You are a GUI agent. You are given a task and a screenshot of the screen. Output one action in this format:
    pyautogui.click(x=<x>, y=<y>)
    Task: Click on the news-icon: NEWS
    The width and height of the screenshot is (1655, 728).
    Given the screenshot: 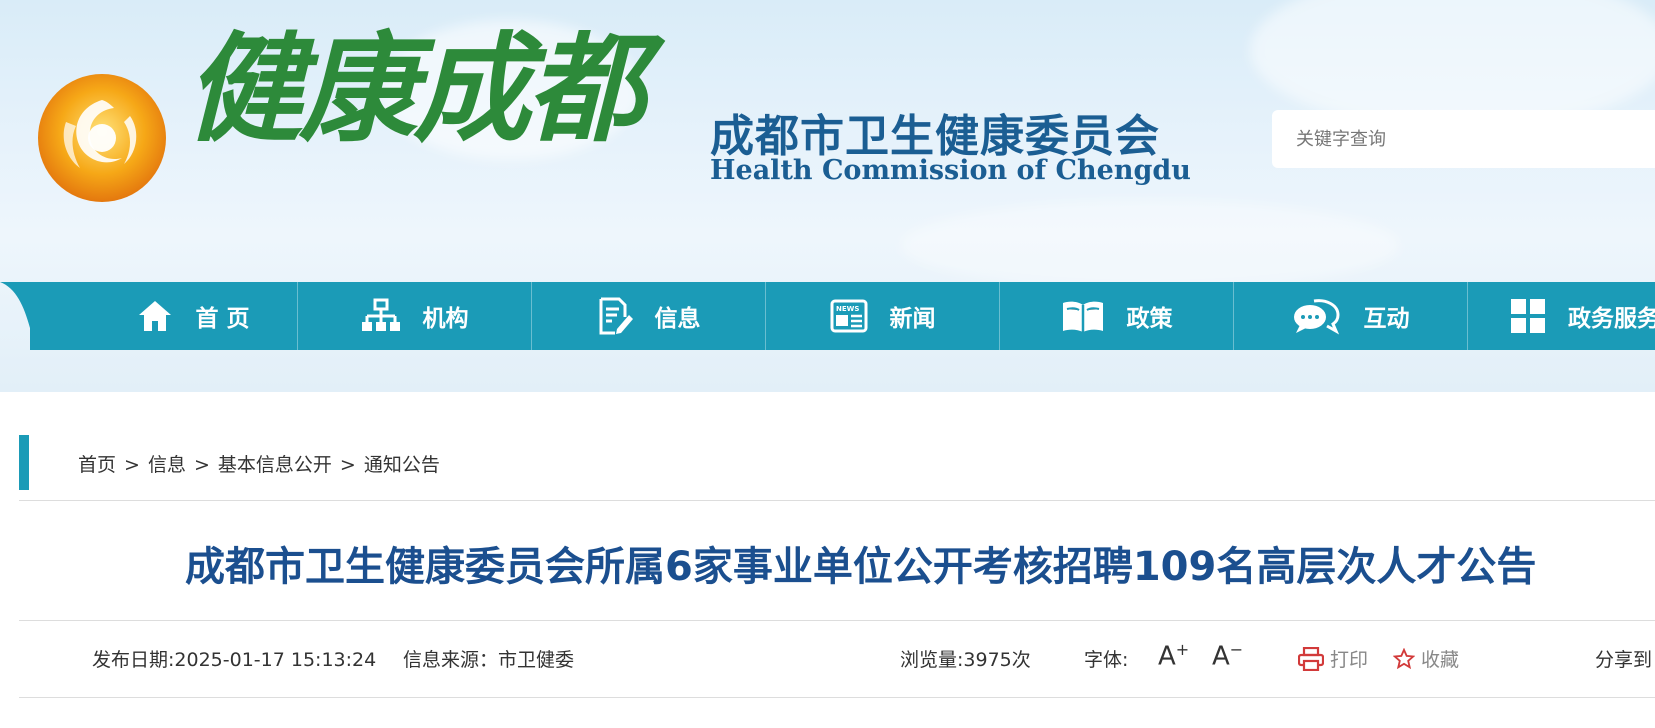 What is the action you would take?
    pyautogui.click(x=848, y=316)
    